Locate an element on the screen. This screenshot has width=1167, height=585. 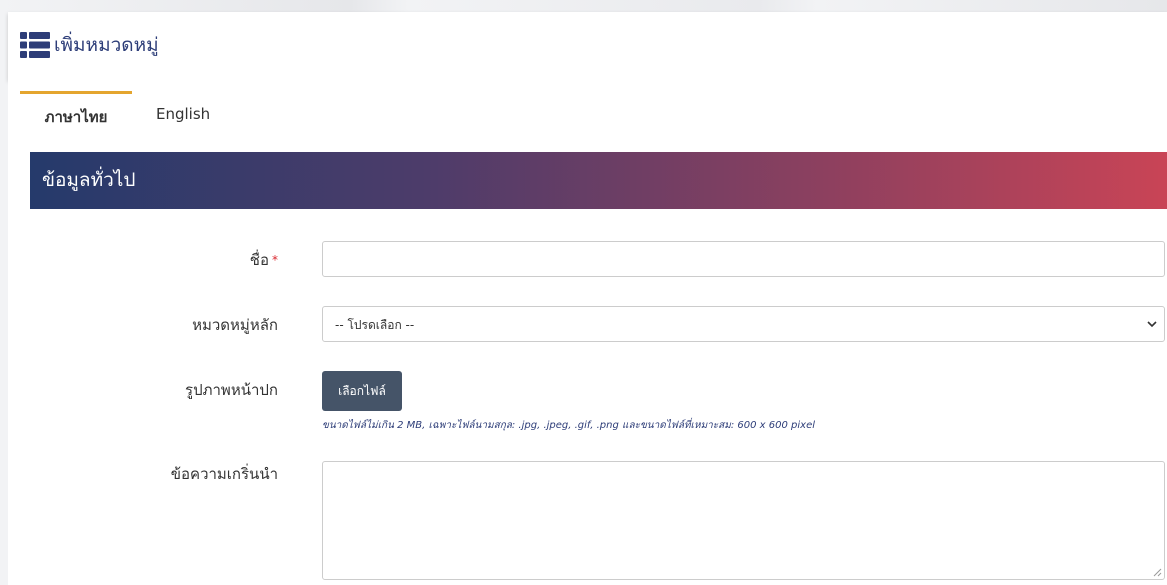
intro-text-area is located at coordinates (743, 520).